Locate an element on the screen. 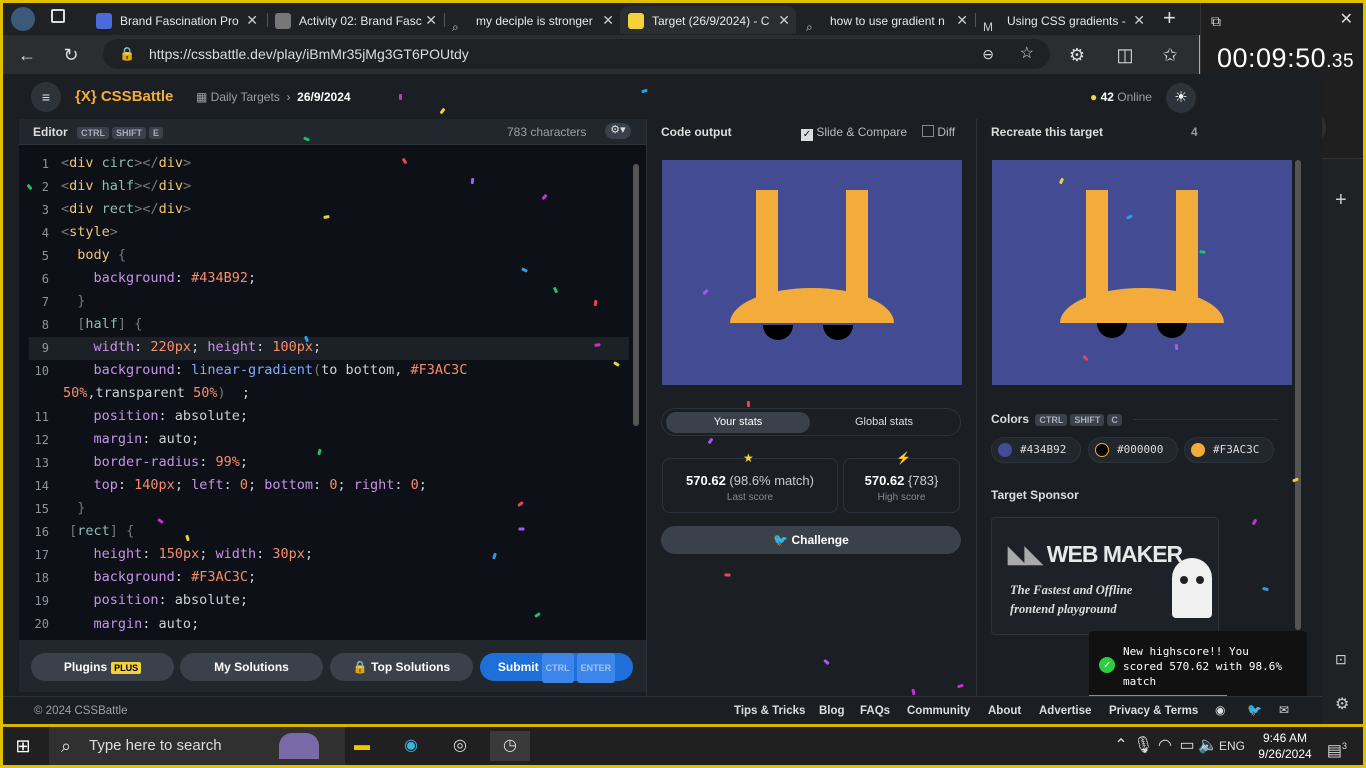 This screenshot has width=1366, height=768. character-count: 783 characters is located at coordinates (547, 132).